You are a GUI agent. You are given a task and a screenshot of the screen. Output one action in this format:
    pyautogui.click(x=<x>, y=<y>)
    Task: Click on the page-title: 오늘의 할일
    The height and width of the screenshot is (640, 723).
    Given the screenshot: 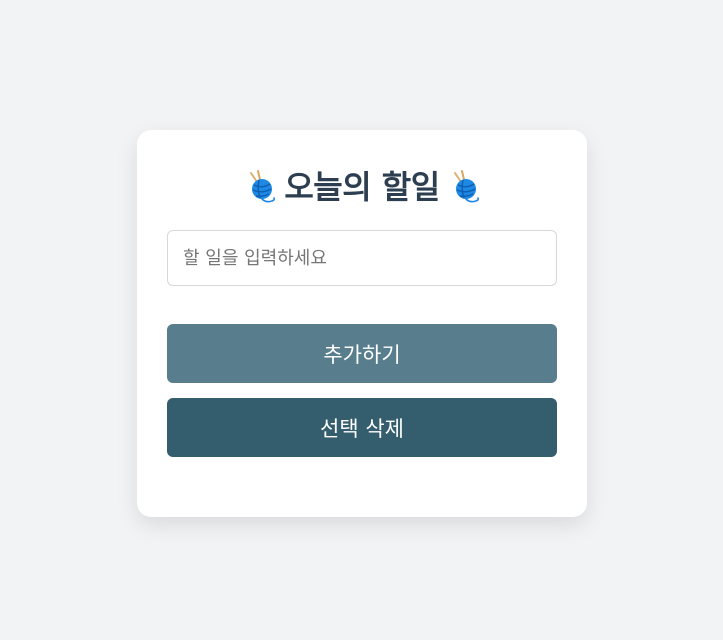 What is the action you would take?
    pyautogui.click(x=362, y=187)
    